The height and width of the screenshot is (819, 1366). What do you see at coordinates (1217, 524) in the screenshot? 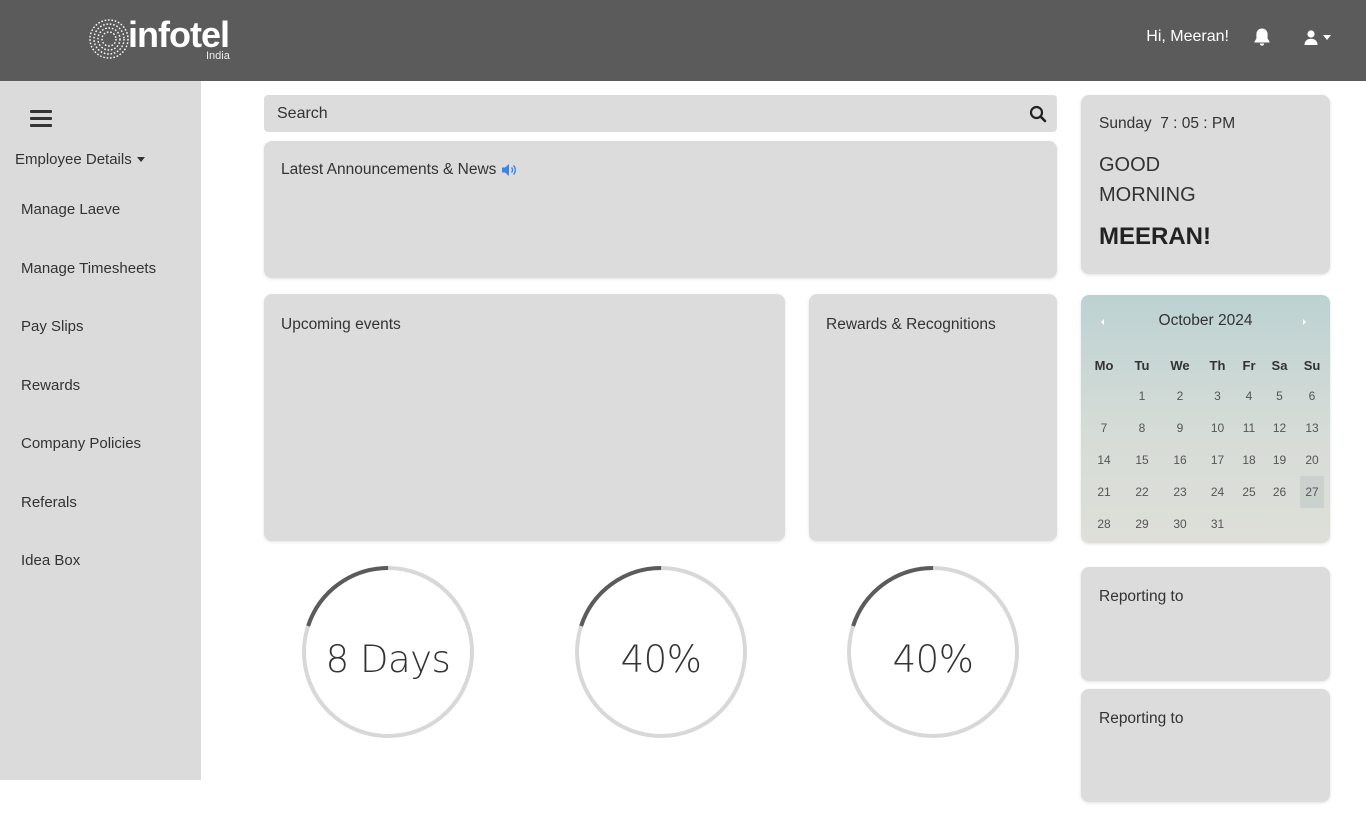
I see `calendar-day: 31` at bounding box center [1217, 524].